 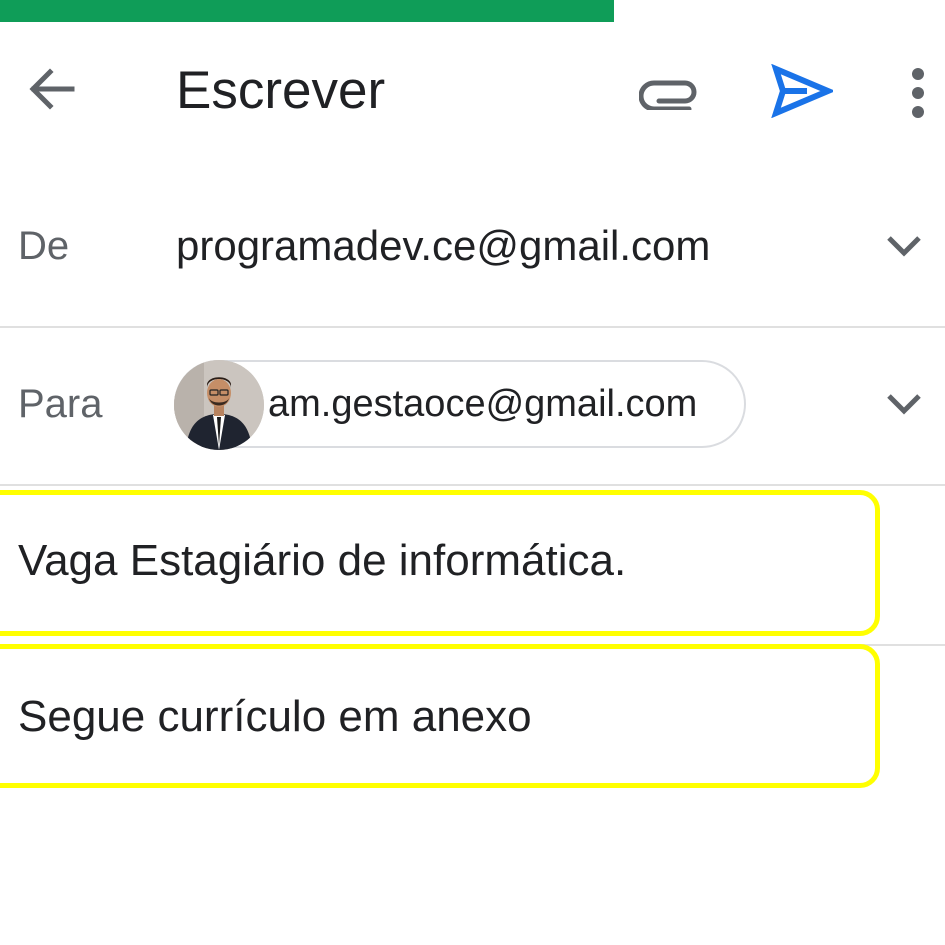 What do you see at coordinates (443, 246) in the screenshot?
I see `from-address: programadev.ce@gmail.com` at bounding box center [443, 246].